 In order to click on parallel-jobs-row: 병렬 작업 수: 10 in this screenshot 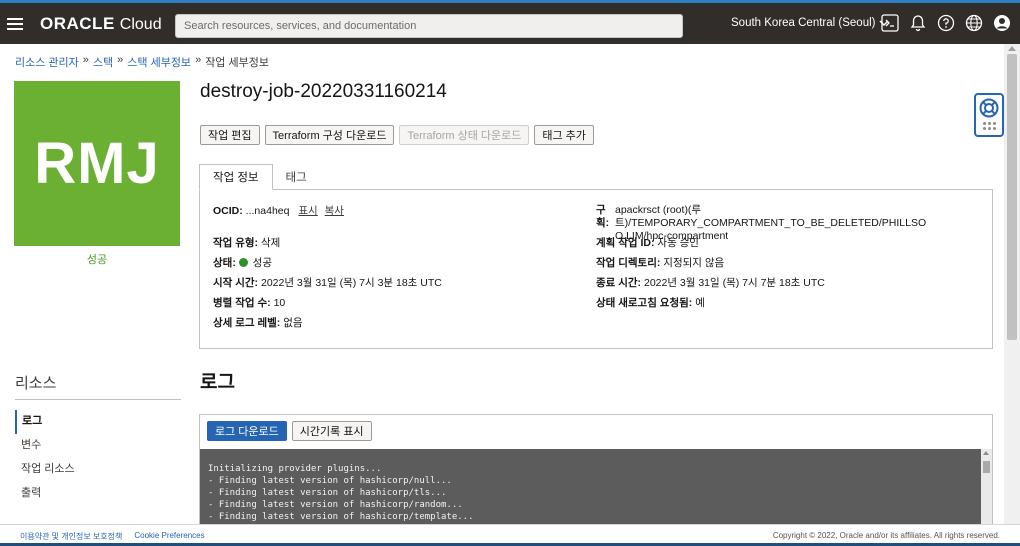, I will do `click(398, 306)`.